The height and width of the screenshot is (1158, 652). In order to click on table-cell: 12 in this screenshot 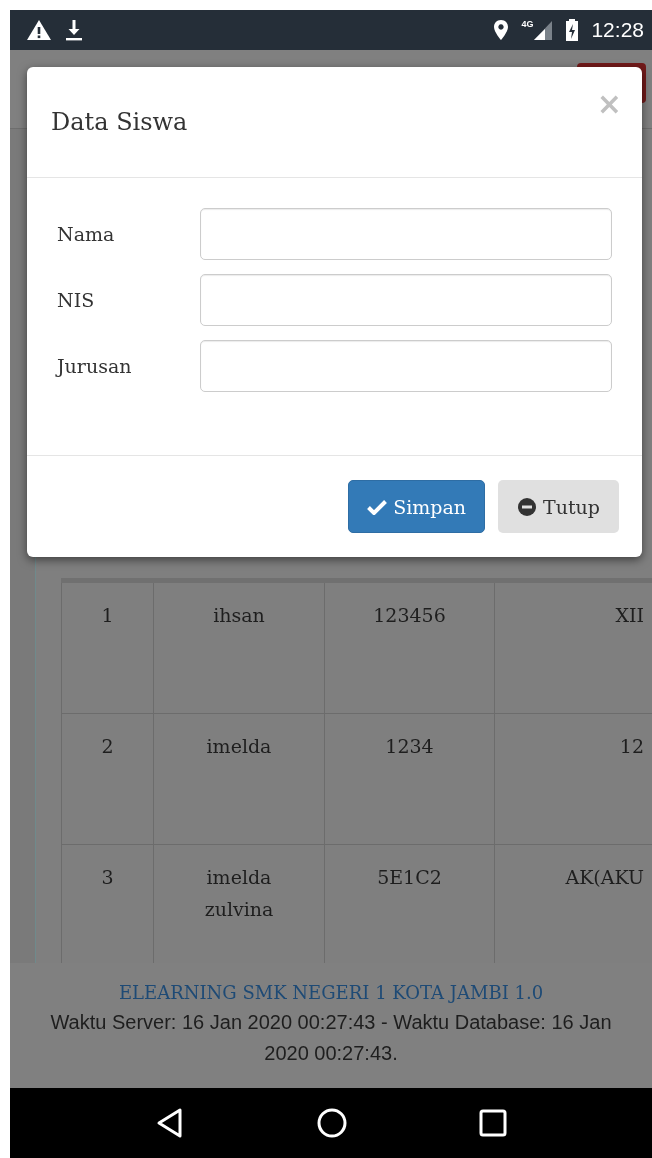, I will do `click(569, 779)`.